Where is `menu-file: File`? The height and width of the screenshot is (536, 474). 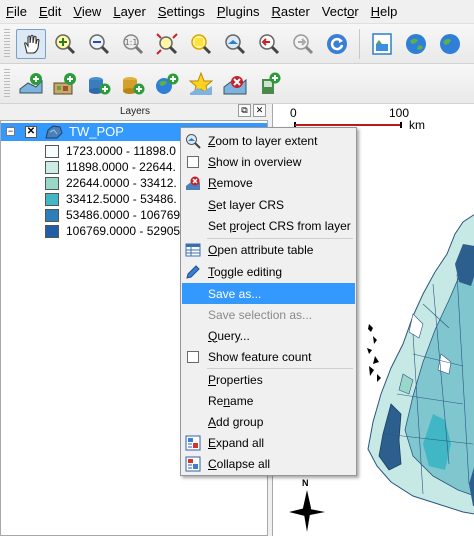 menu-file: File is located at coordinates (16, 12).